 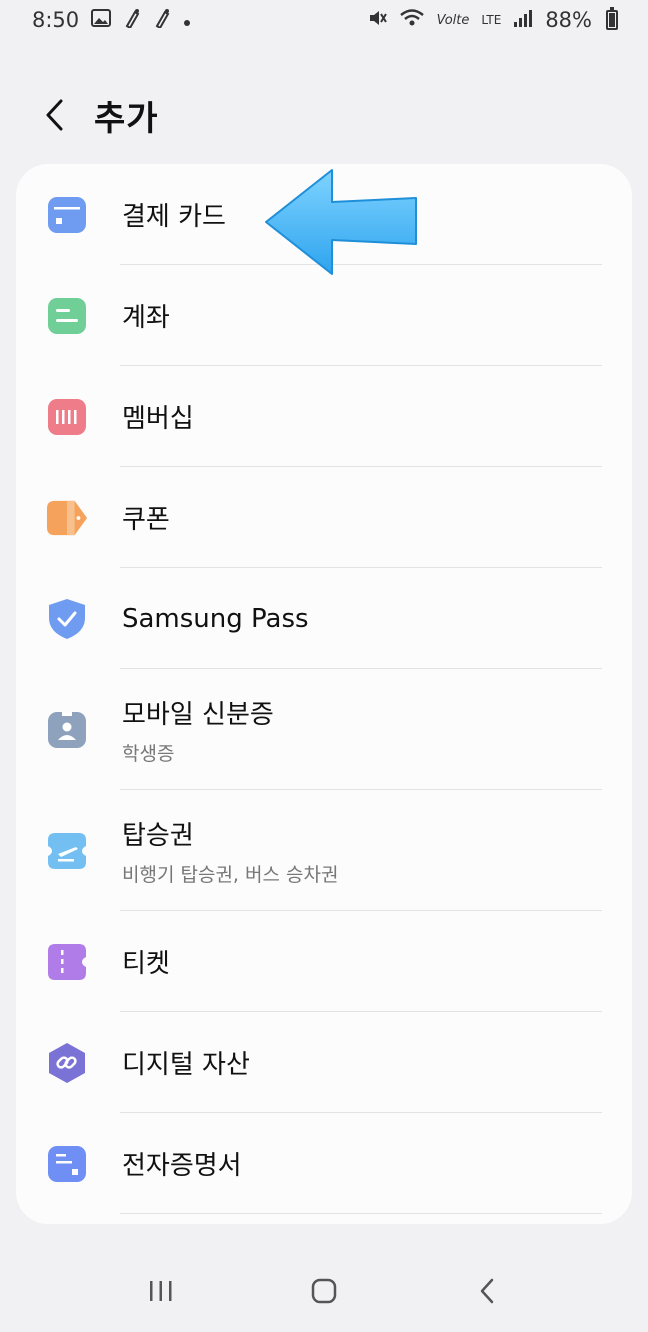 I want to click on page-title: 추가, so click(x=126, y=118).